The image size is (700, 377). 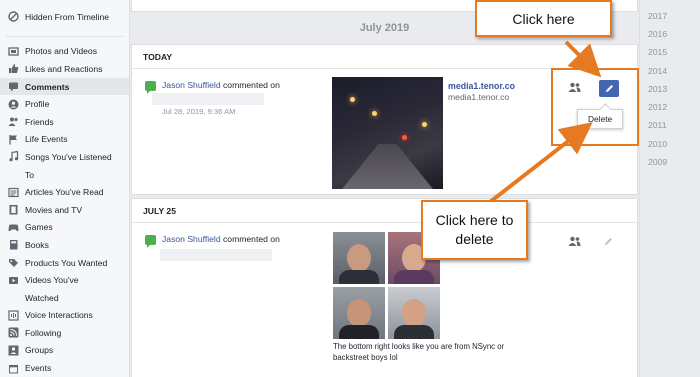 I want to click on timestamp: Jul 28, 2019, 9:36 AM, so click(x=198, y=111).